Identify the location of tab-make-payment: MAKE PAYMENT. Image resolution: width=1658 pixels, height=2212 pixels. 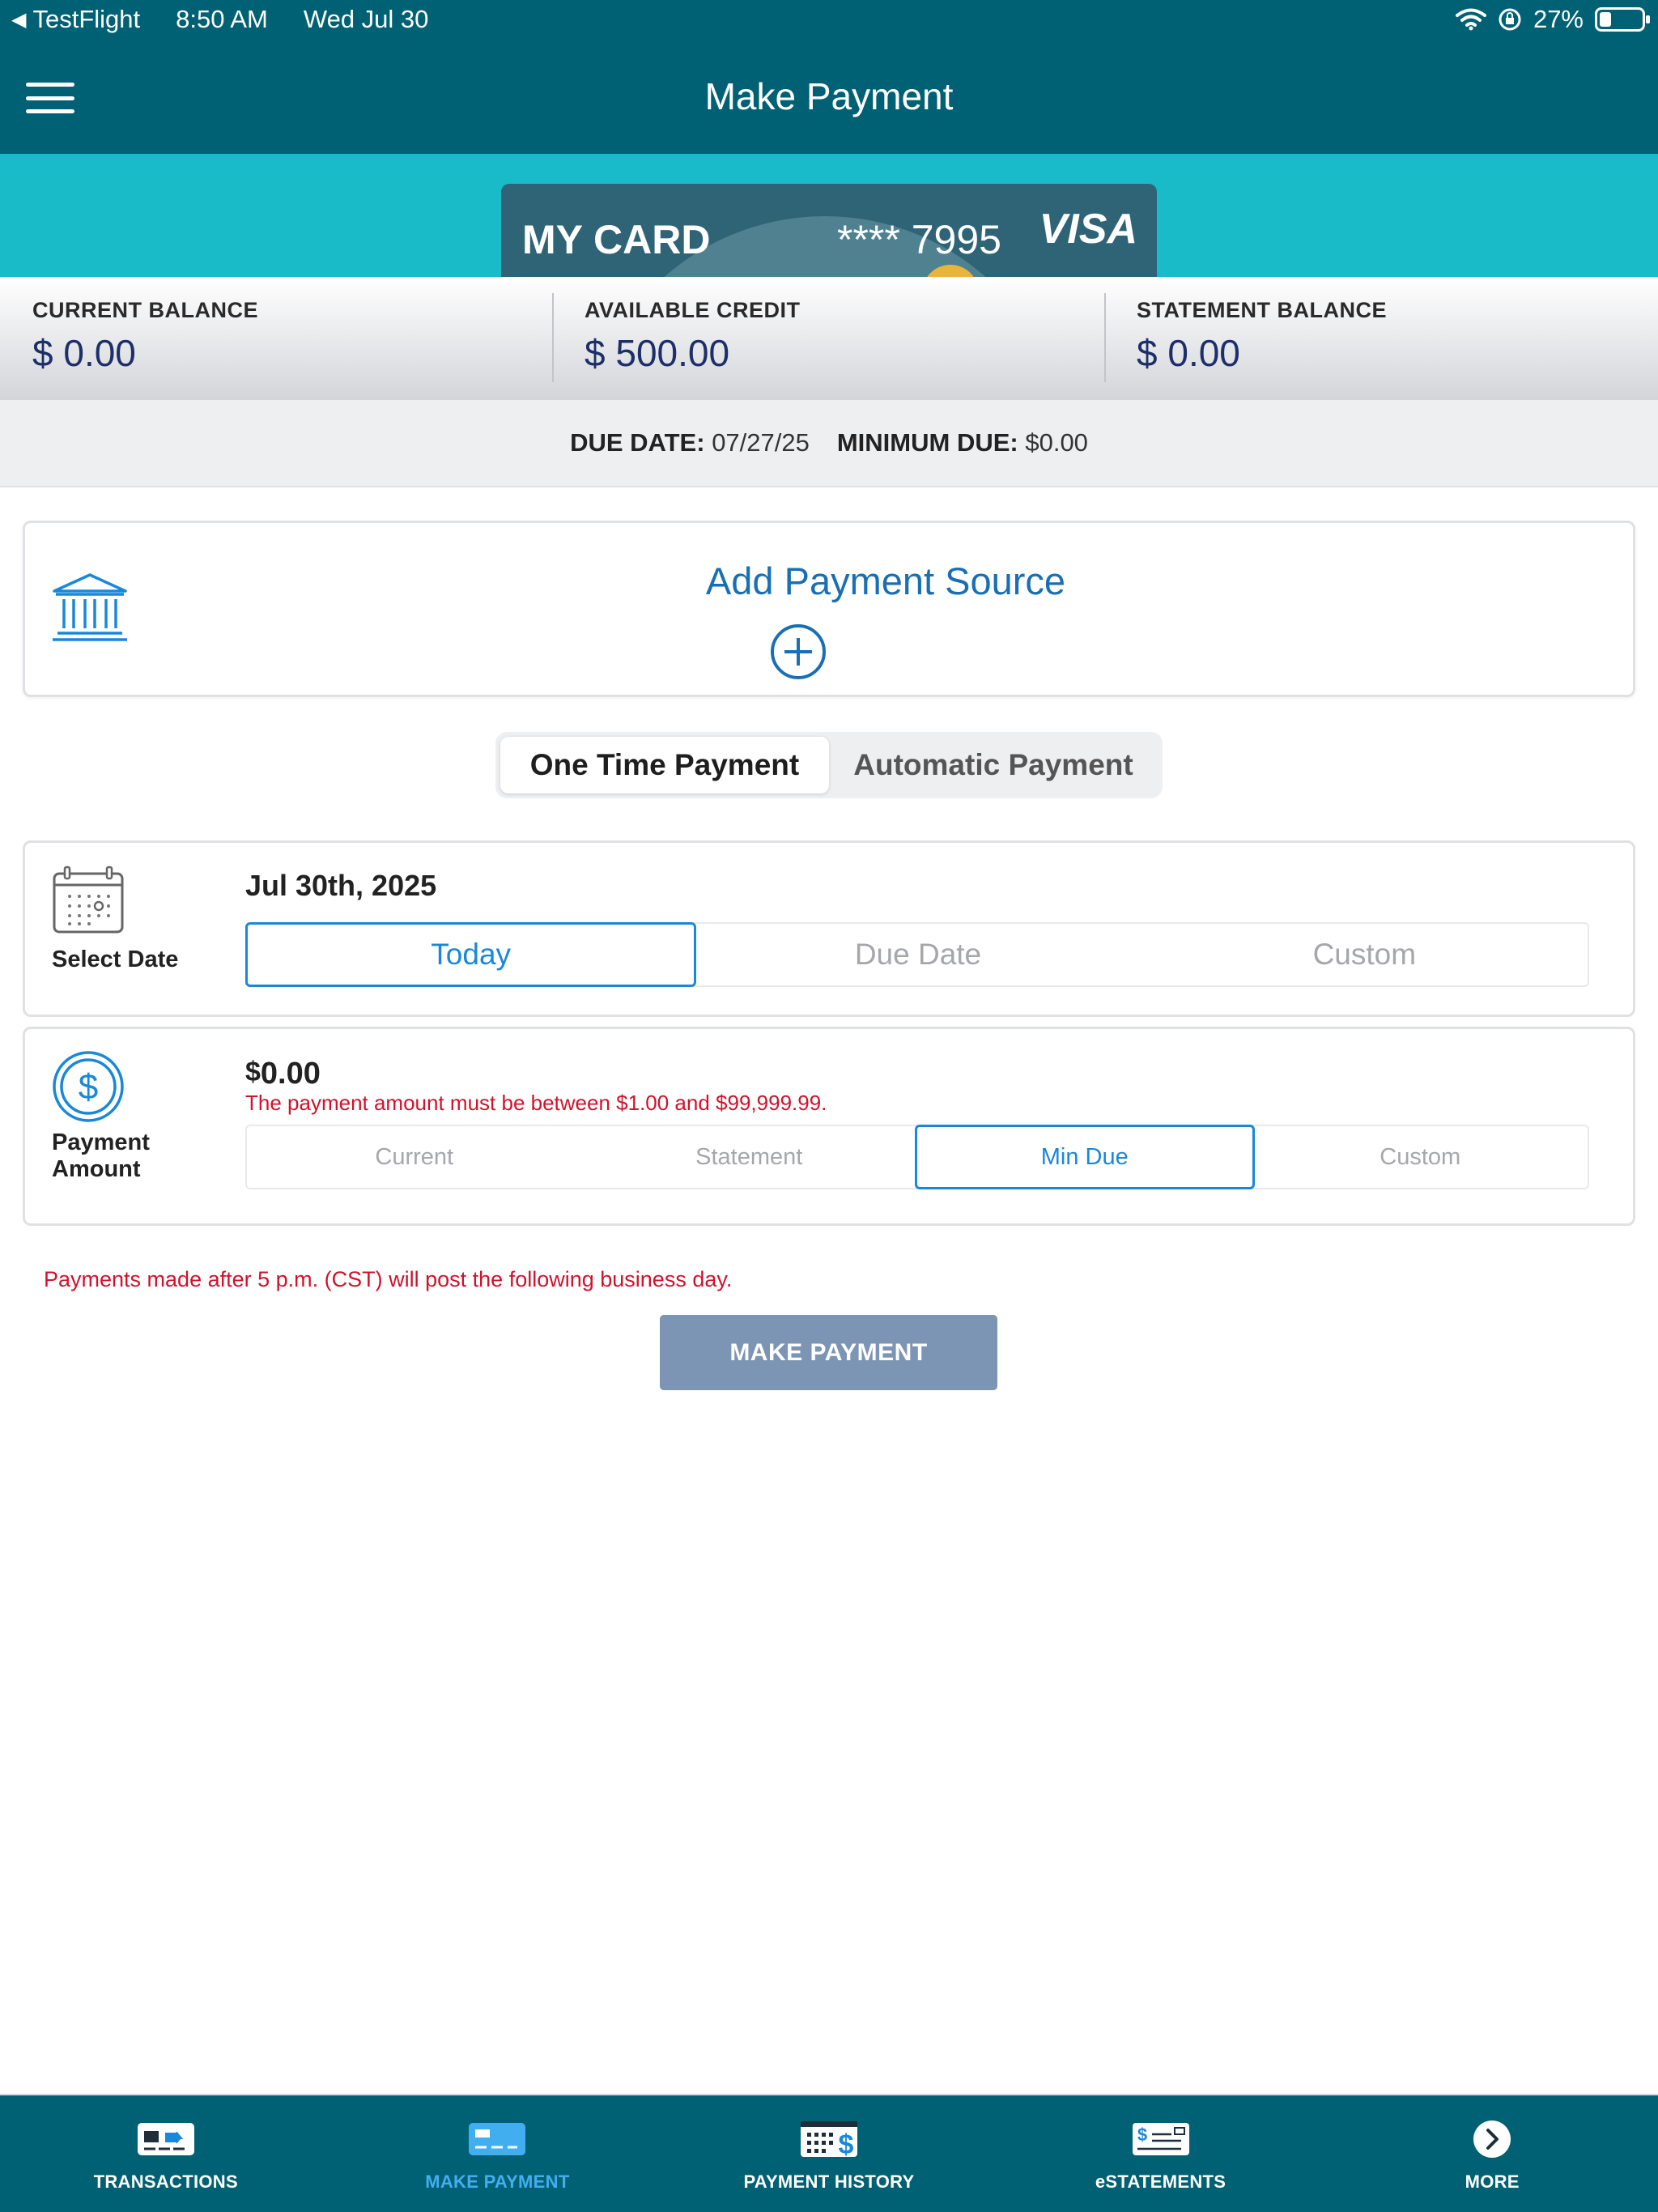
(498, 2153).